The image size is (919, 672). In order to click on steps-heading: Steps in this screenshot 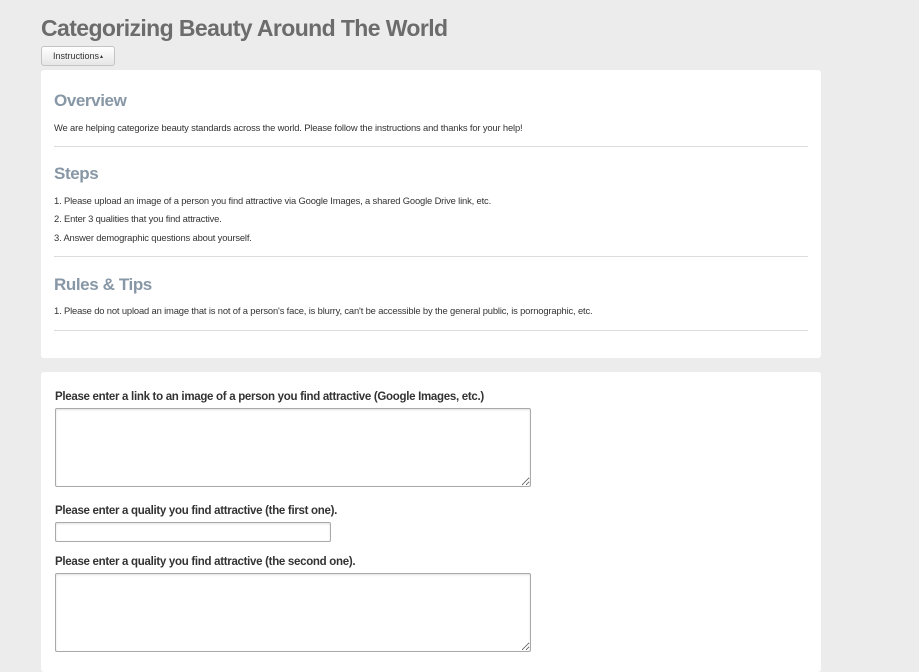, I will do `click(76, 173)`.